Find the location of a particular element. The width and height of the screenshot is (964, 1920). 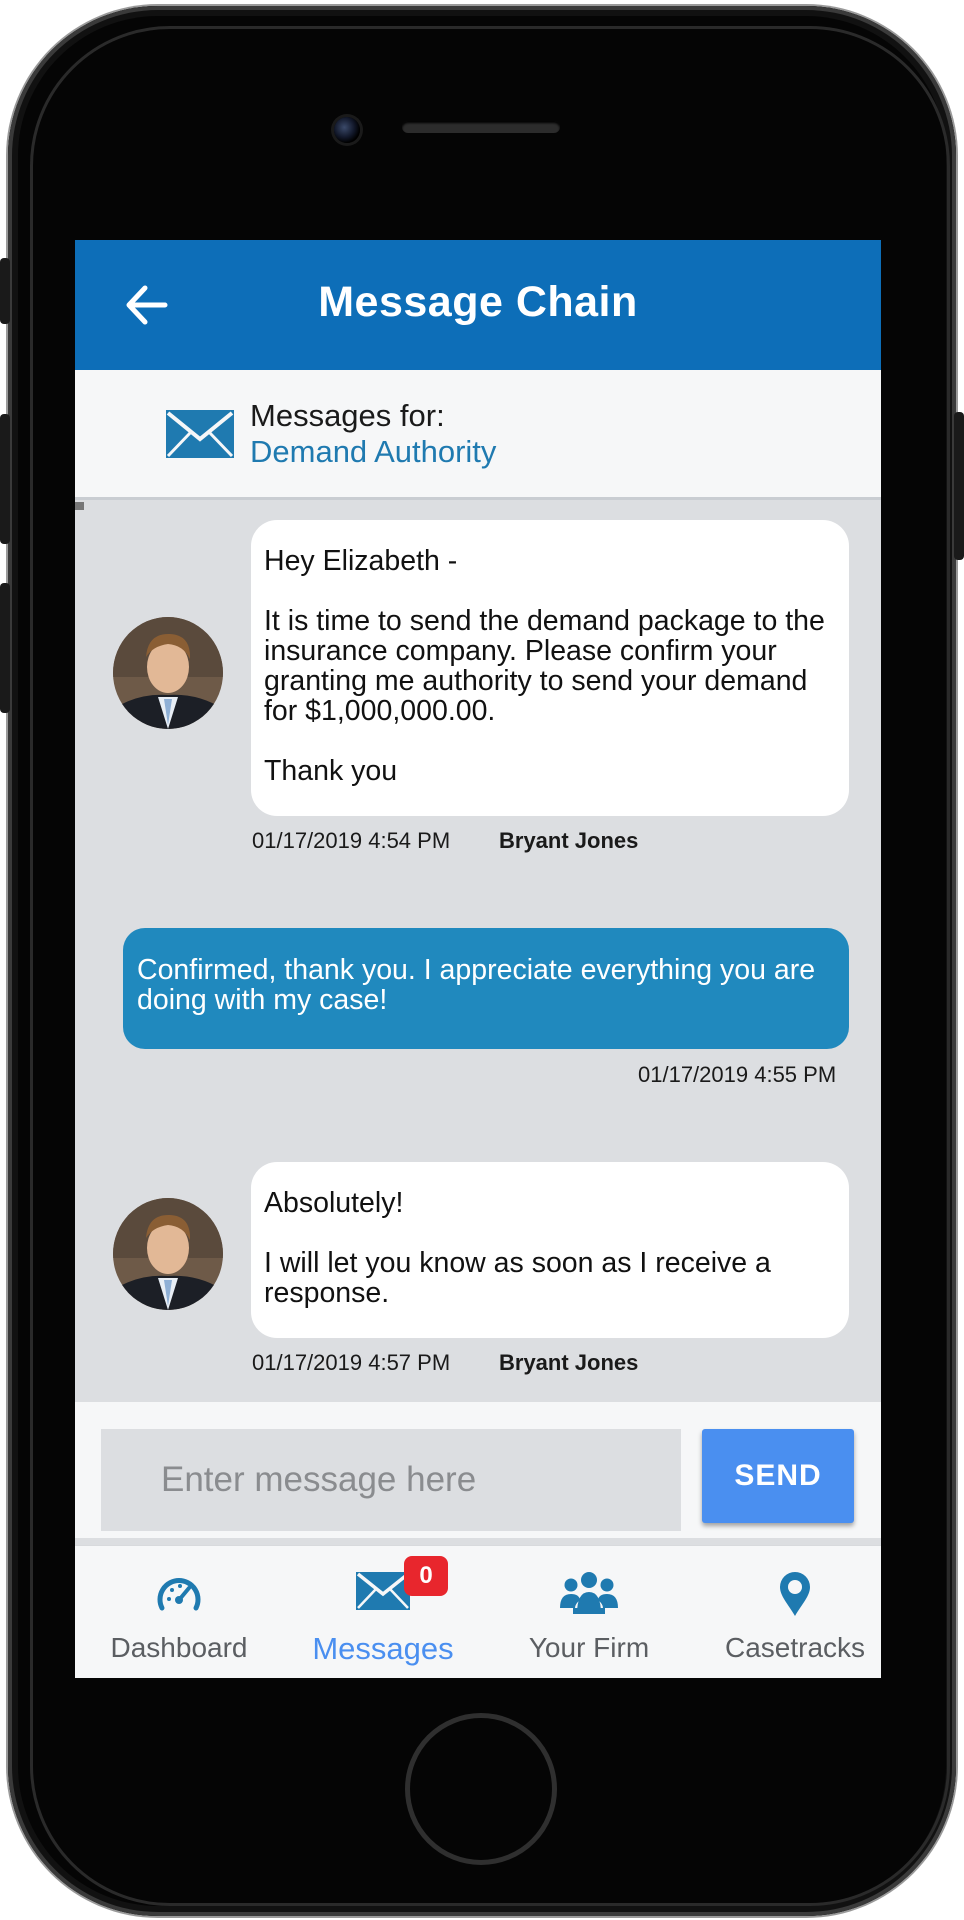

app-header: Message Chain is located at coordinates (478, 305).